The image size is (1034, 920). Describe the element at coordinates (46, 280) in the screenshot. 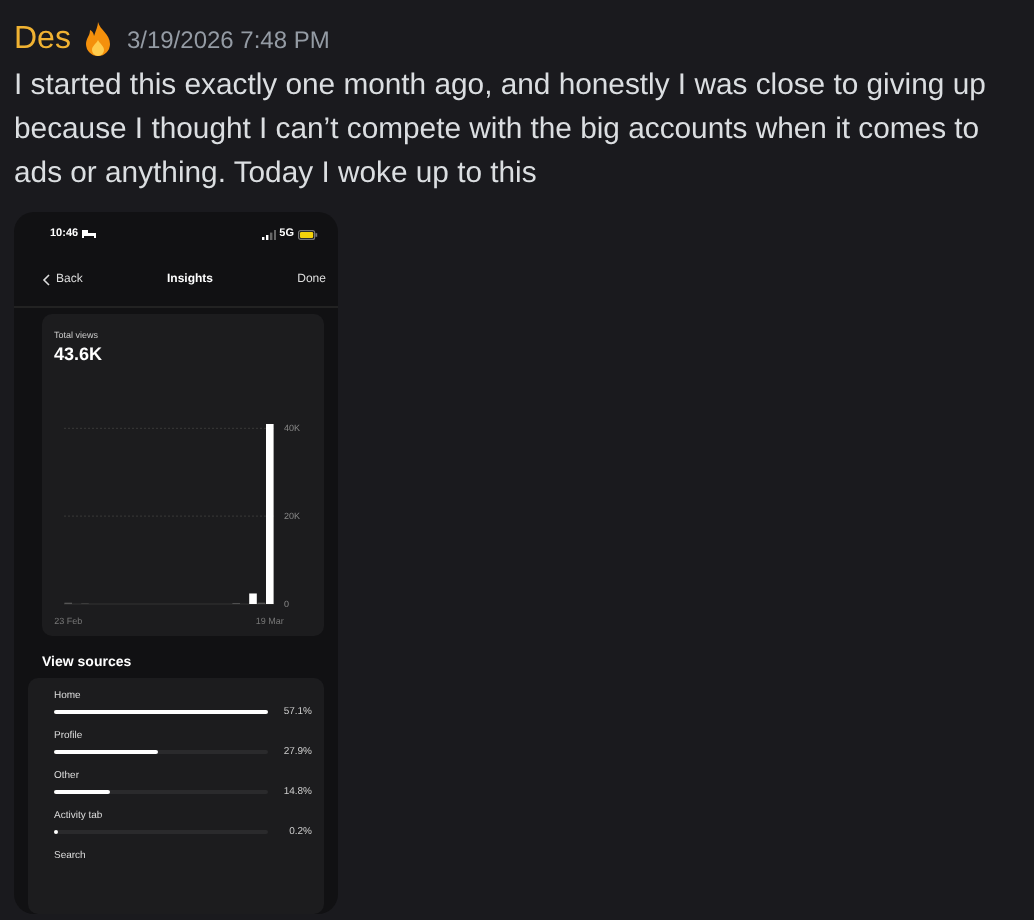

I see `chevron-left-icon` at that location.